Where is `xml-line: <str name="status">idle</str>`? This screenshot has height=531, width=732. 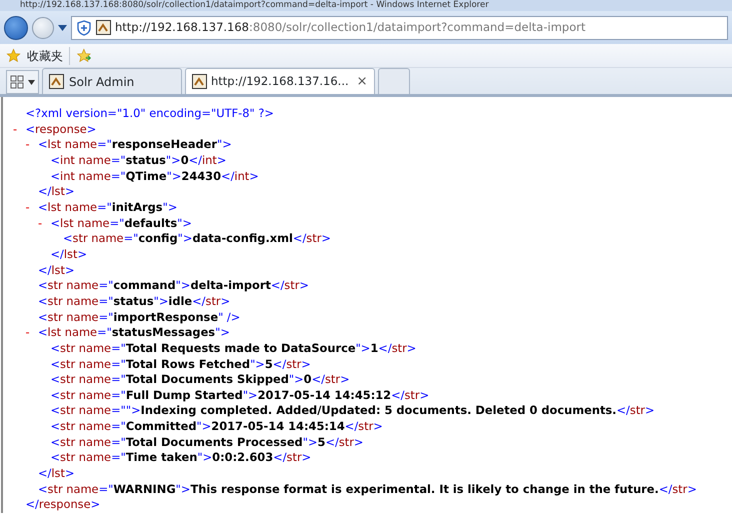
xml-line: <str name="status">idle</str> is located at coordinates (134, 302).